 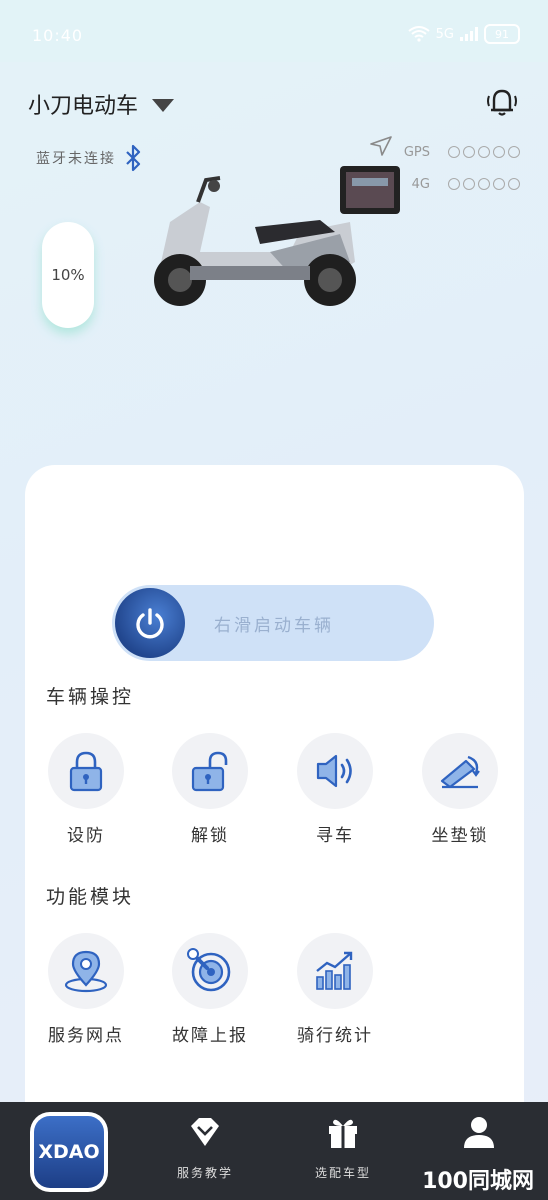 I want to click on battery-level: 10%, so click(x=68, y=275).